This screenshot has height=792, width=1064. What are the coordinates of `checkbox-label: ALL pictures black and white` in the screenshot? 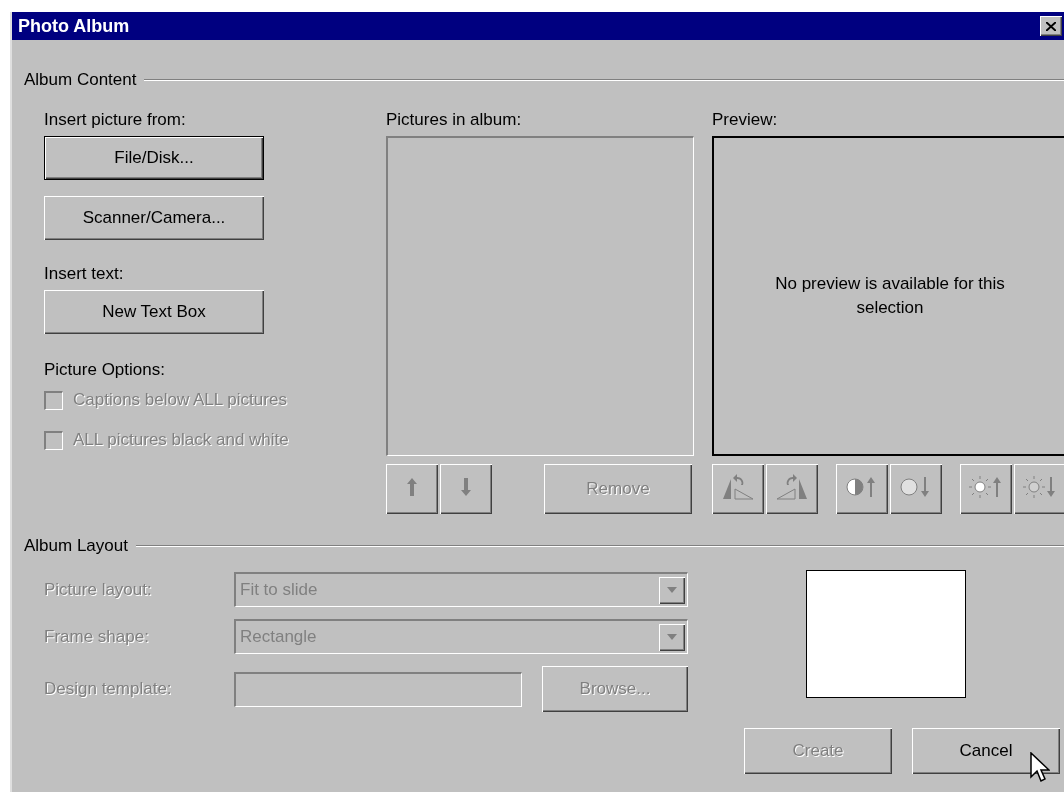 It's located at (181, 440).